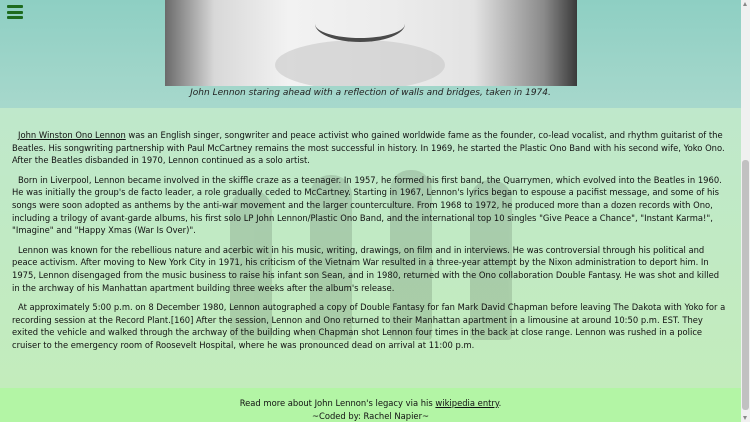 This screenshot has height=422, width=750. What do you see at coordinates (745, 4) in the screenshot?
I see `scroll-up-arrow-icon` at bounding box center [745, 4].